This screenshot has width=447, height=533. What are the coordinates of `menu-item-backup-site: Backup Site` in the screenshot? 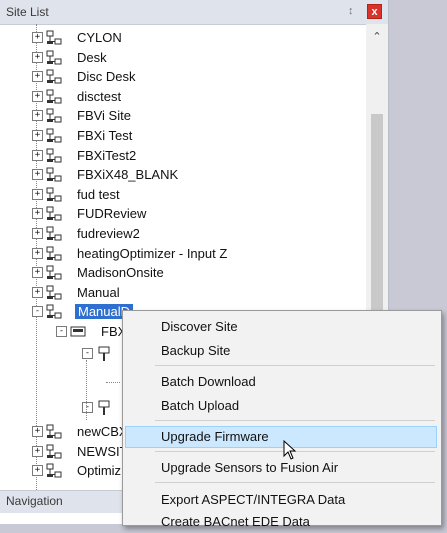 It's located at (281, 351).